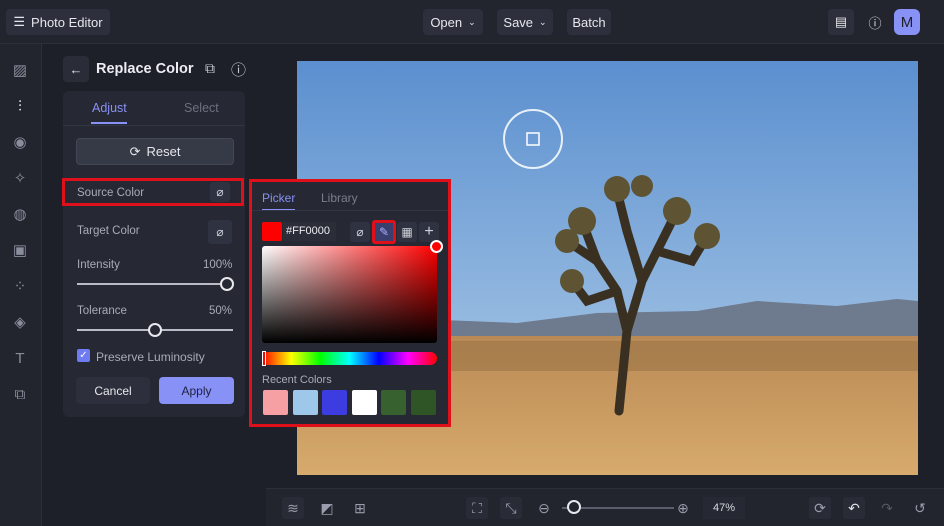  I want to click on reset-label: Reset, so click(163, 151).